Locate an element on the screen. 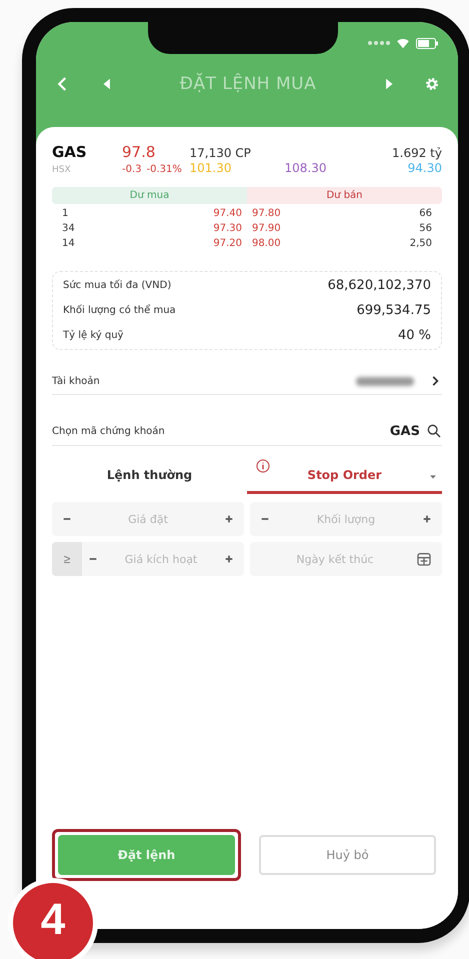 This screenshot has height=959, width=469. place-order-button: Đặt lệnh is located at coordinates (146, 855).